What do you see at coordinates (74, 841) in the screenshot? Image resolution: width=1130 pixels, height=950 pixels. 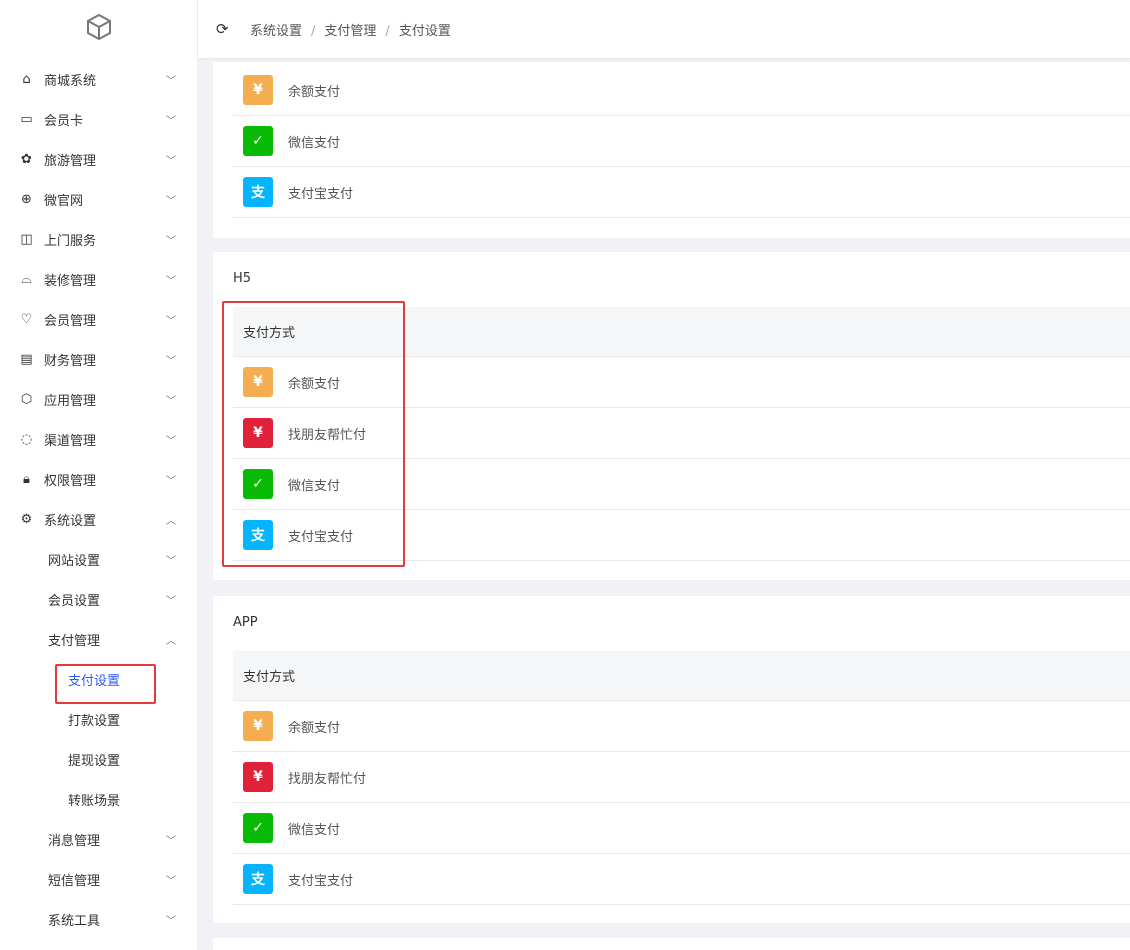 I see `sidebar-item-label: 消息管理` at bounding box center [74, 841].